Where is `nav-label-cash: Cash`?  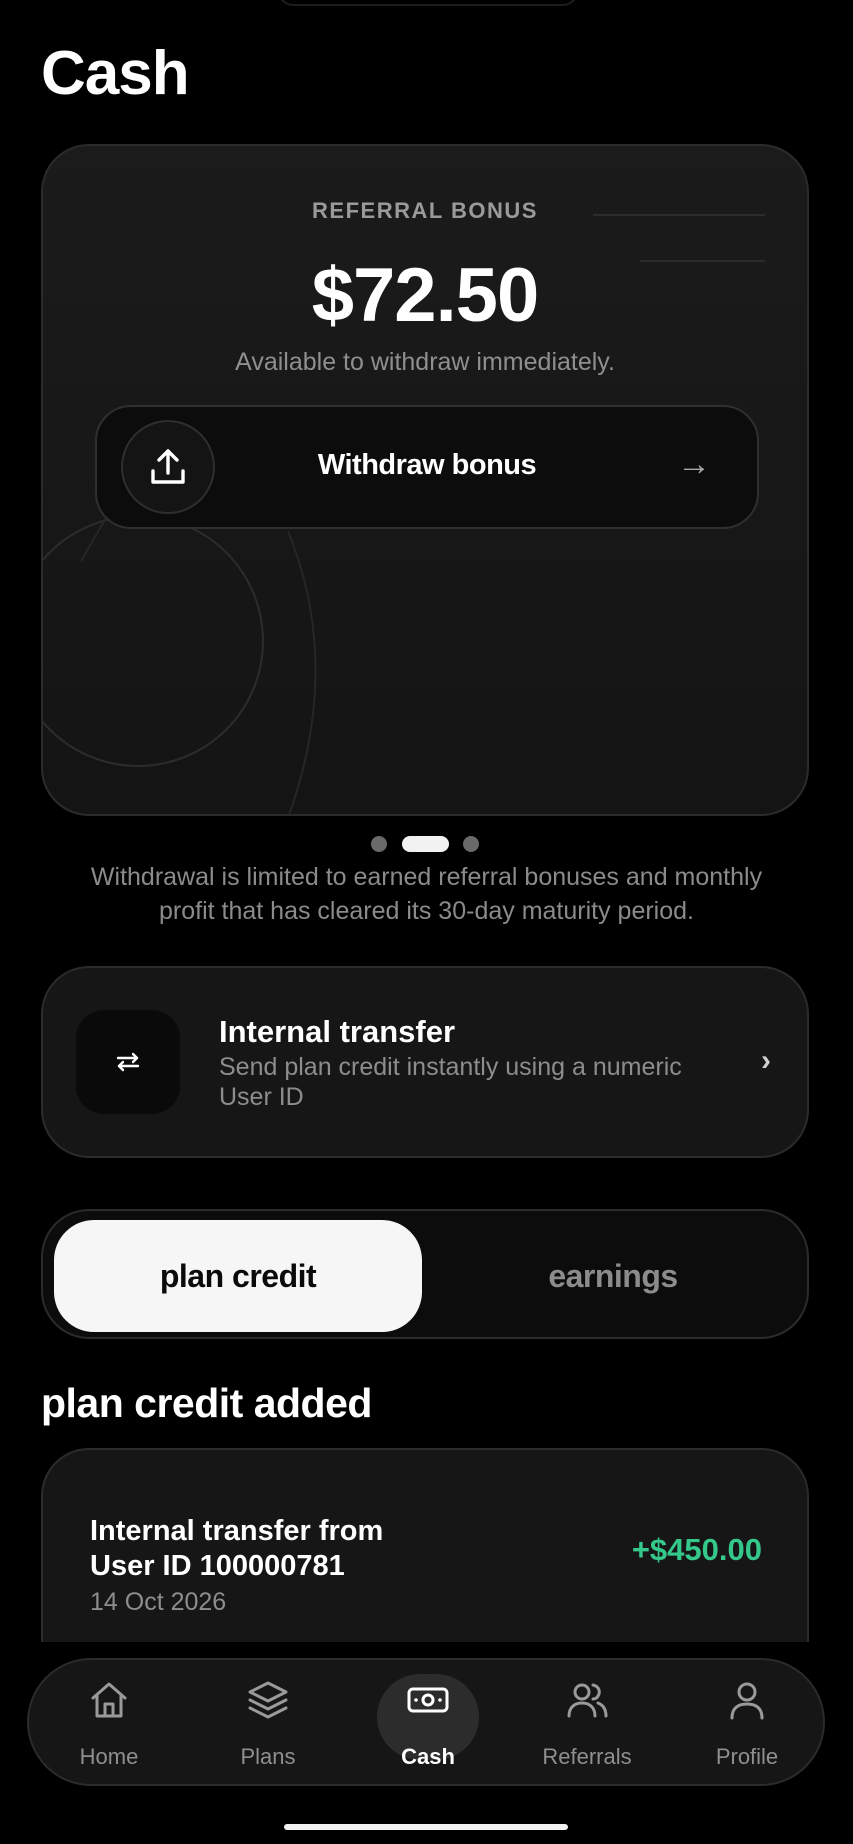
nav-label-cash: Cash is located at coordinates (428, 1756).